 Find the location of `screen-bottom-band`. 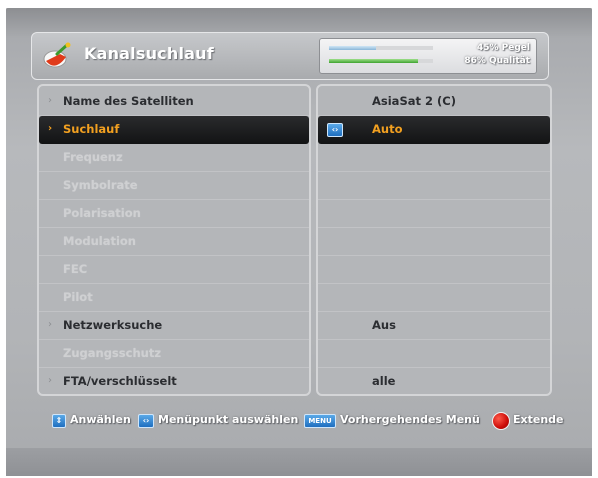

screen-bottom-band is located at coordinates (299, 462).